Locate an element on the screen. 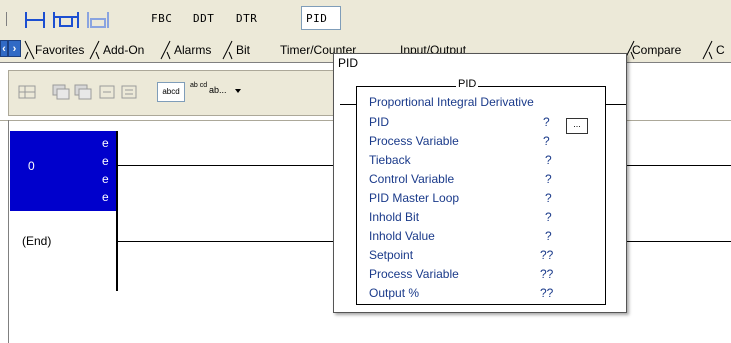  pid-button: PID is located at coordinates (316, 18).